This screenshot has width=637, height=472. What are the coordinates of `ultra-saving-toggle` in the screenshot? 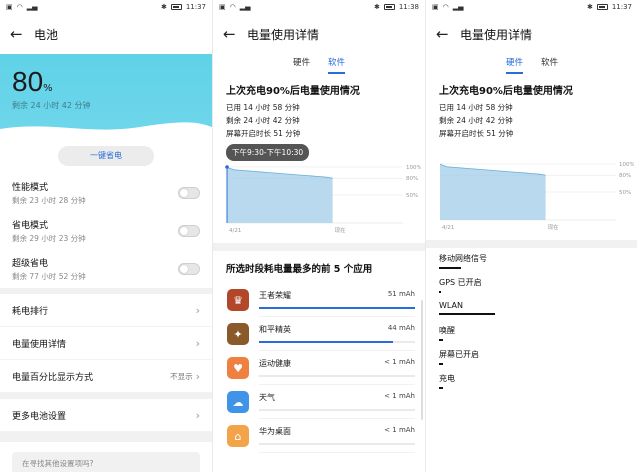 It's located at (189, 269).